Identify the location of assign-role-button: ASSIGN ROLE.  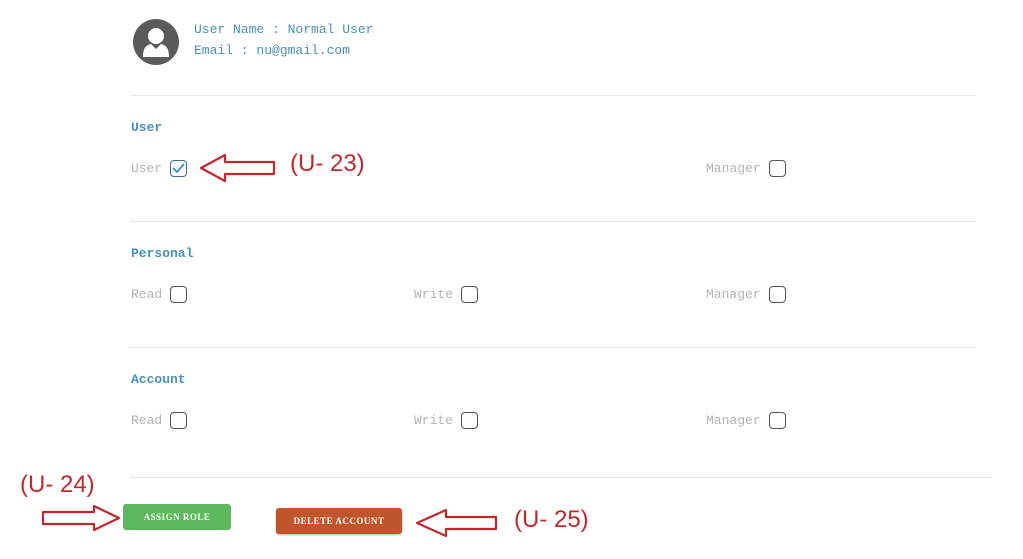
(177, 517).